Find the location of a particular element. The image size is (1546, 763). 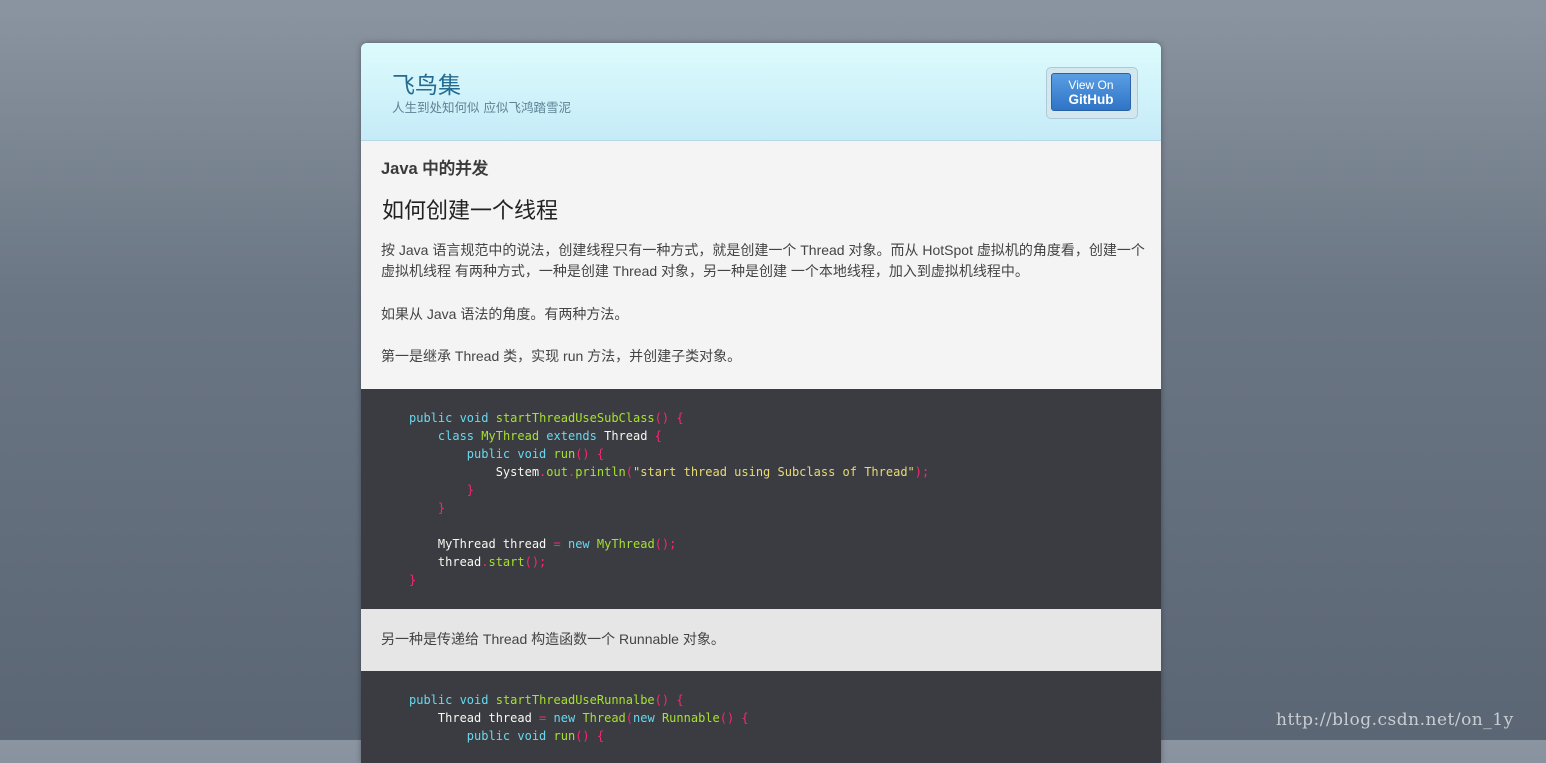

code-line: thread.start(); is located at coordinates (478, 562).